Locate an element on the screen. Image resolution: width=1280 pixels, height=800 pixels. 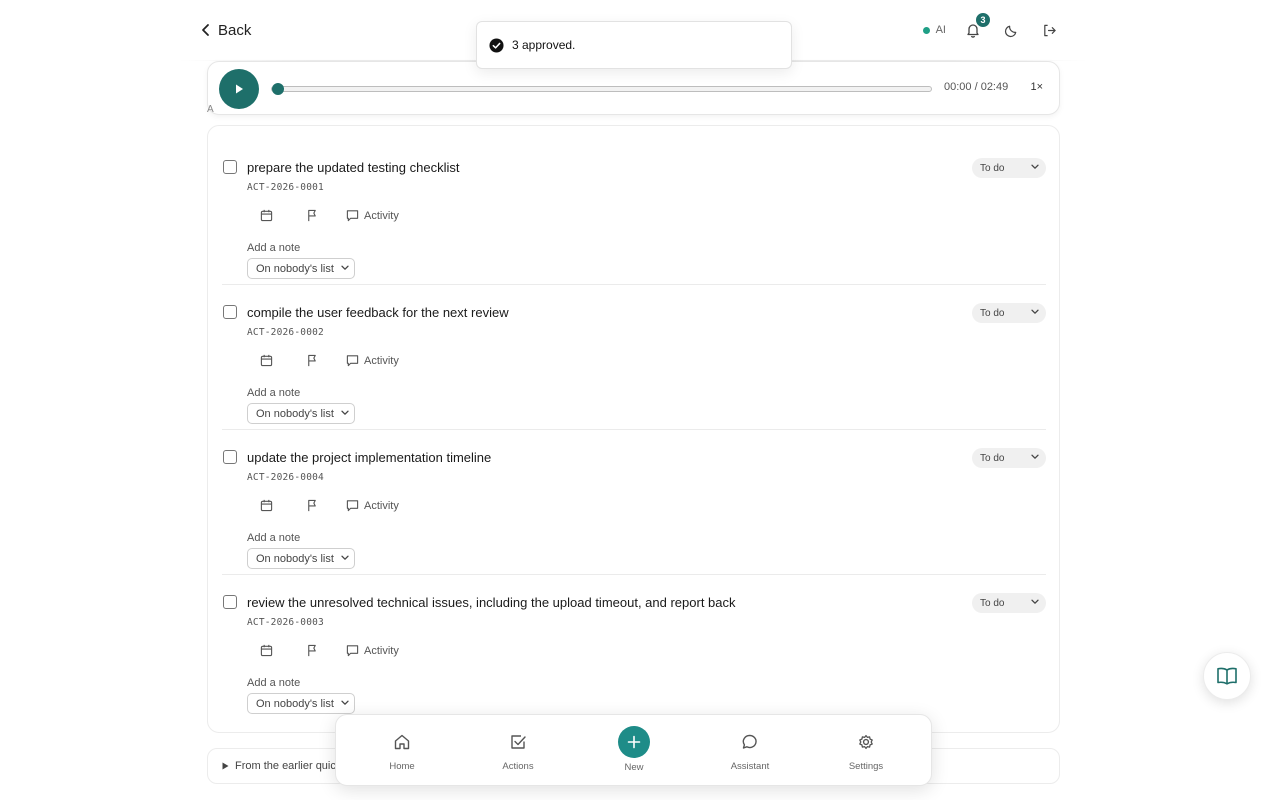
notification-count-badge: 3 is located at coordinates (983, 20).